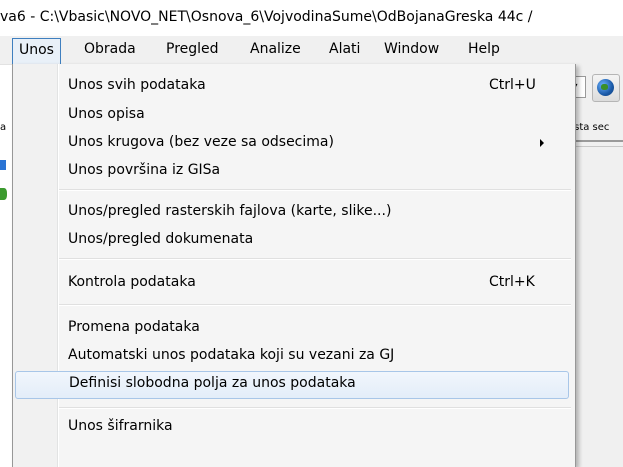 The height and width of the screenshot is (467, 623). I want to click on menu-item-unos-povrsina-iz-gisa: Unos površina iz GISa, so click(294, 171).